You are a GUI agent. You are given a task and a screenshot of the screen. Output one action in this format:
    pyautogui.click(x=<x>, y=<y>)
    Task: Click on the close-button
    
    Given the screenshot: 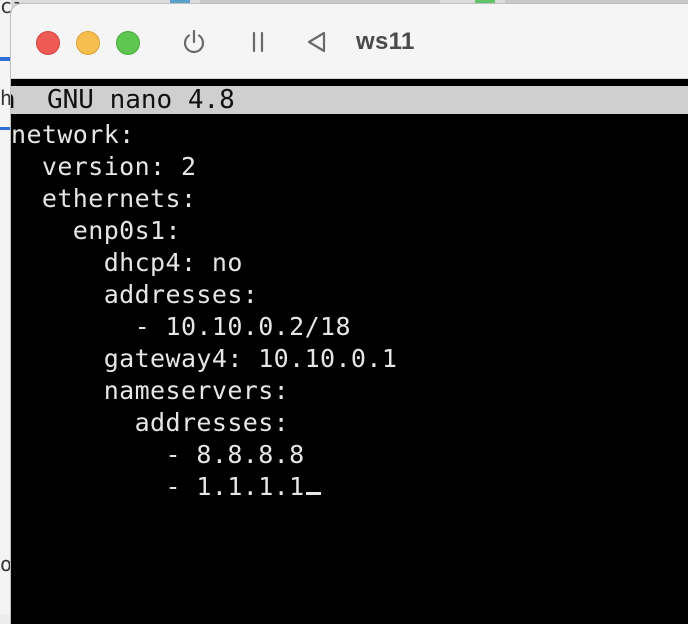 What is the action you would take?
    pyautogui.click(x=48, y=43)
    